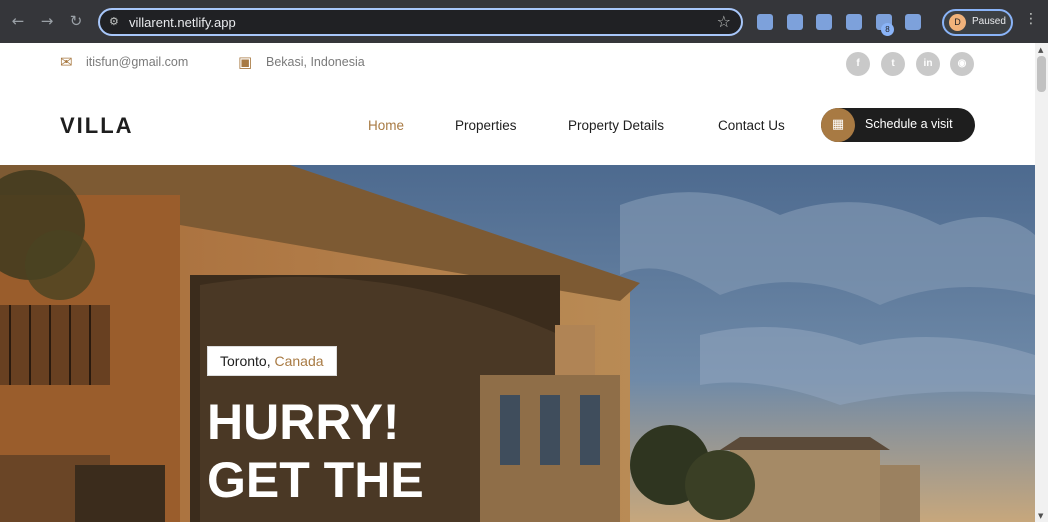  What do you see at coordinates (824, 22) in the screenshot?
I see `screenshot-extension-icon` at bounding box center [824, 22].